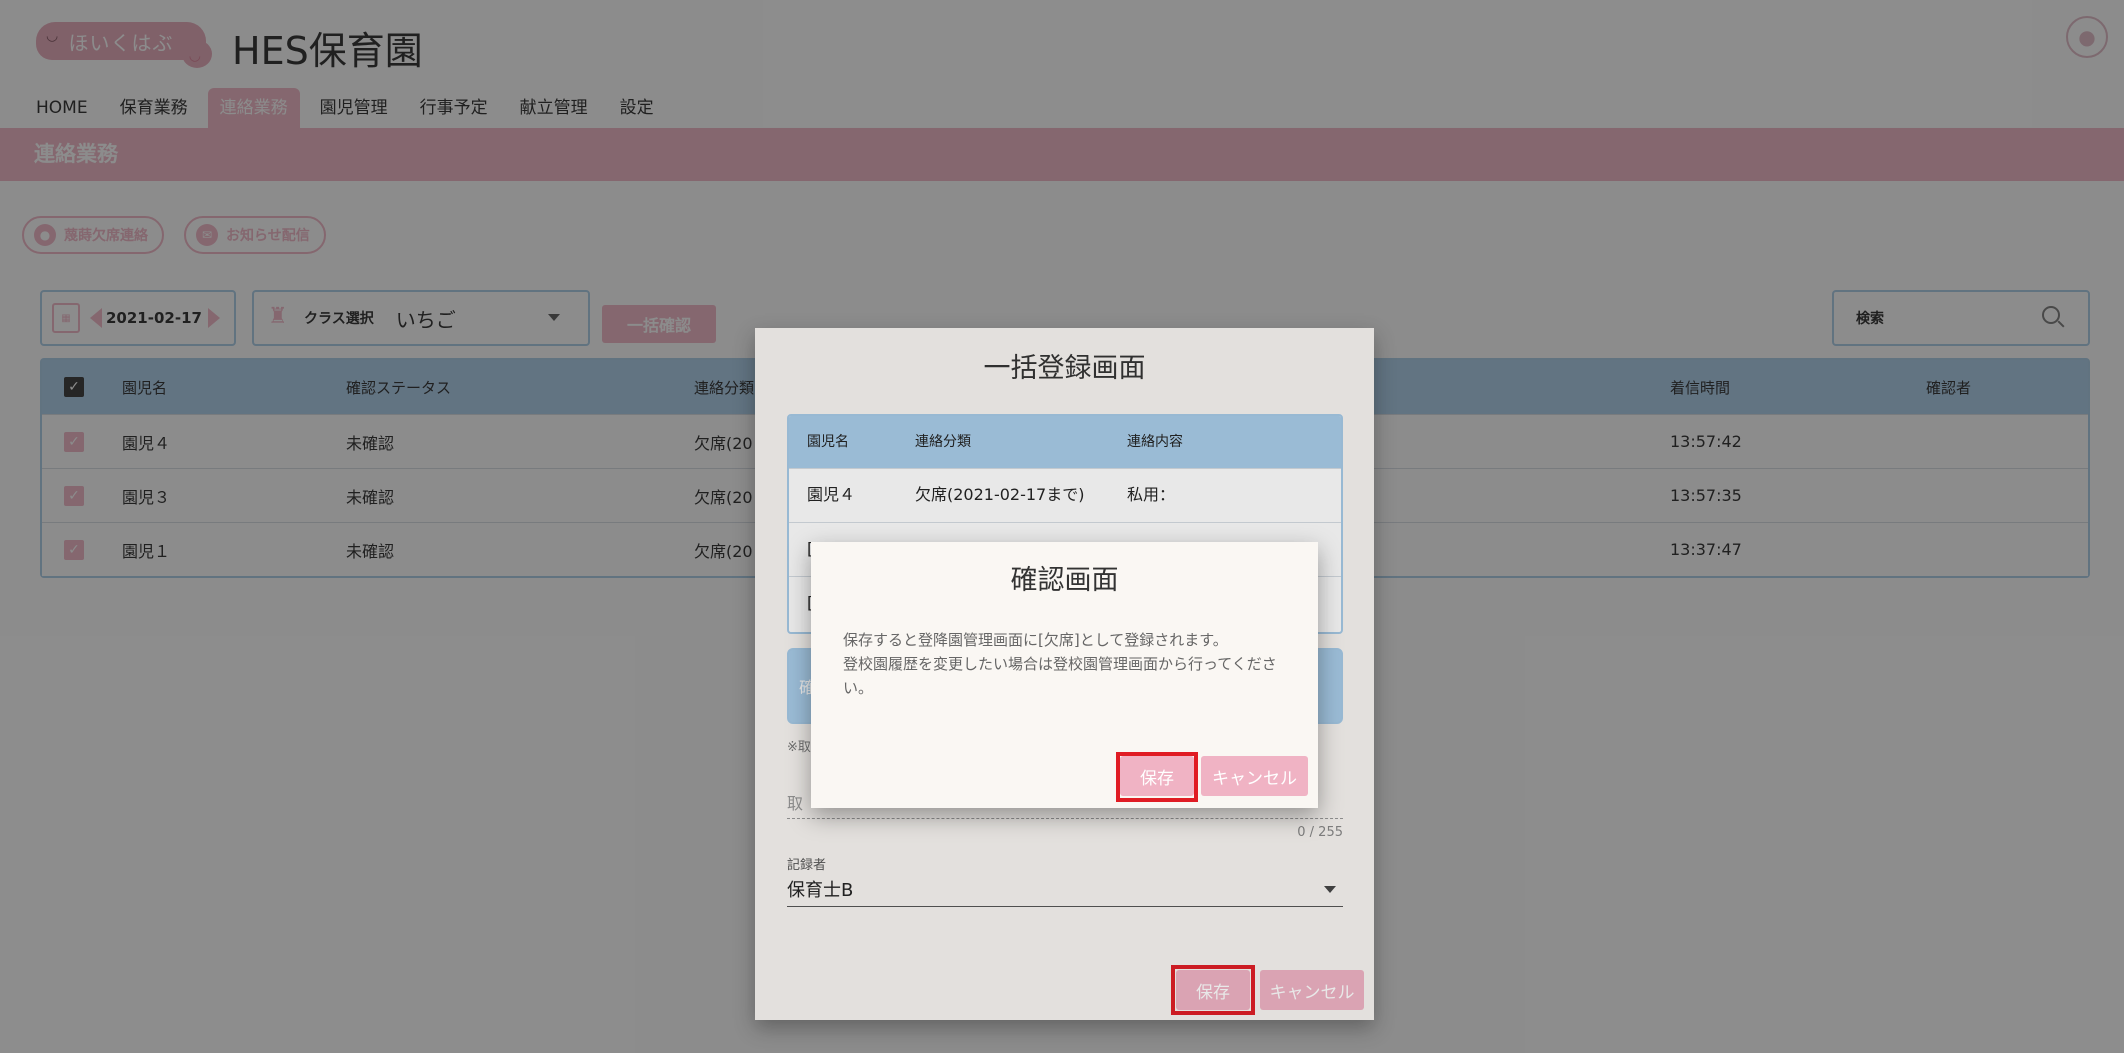 This screenshot has height=1053, width=2124. What do you see at coordinates (195, 56) in the screenshot?
I see `smile-icon: ◡` at bounding box center [195, 56].